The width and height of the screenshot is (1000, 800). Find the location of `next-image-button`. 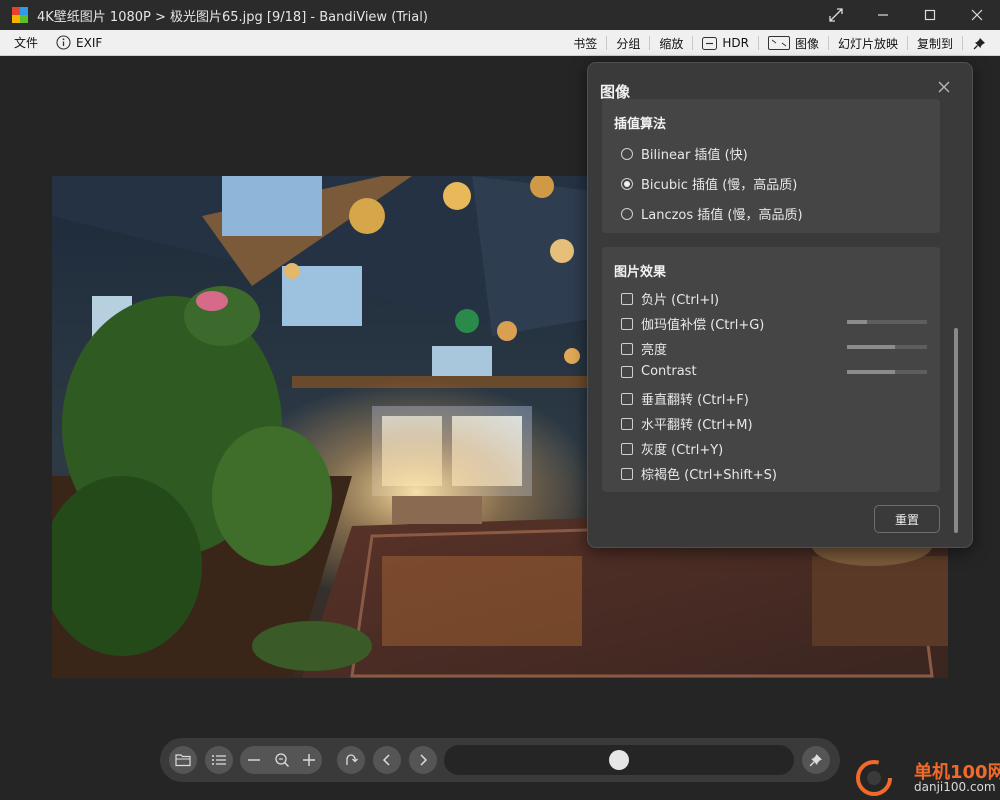

next-image-button is located at coordinates (423, 760).